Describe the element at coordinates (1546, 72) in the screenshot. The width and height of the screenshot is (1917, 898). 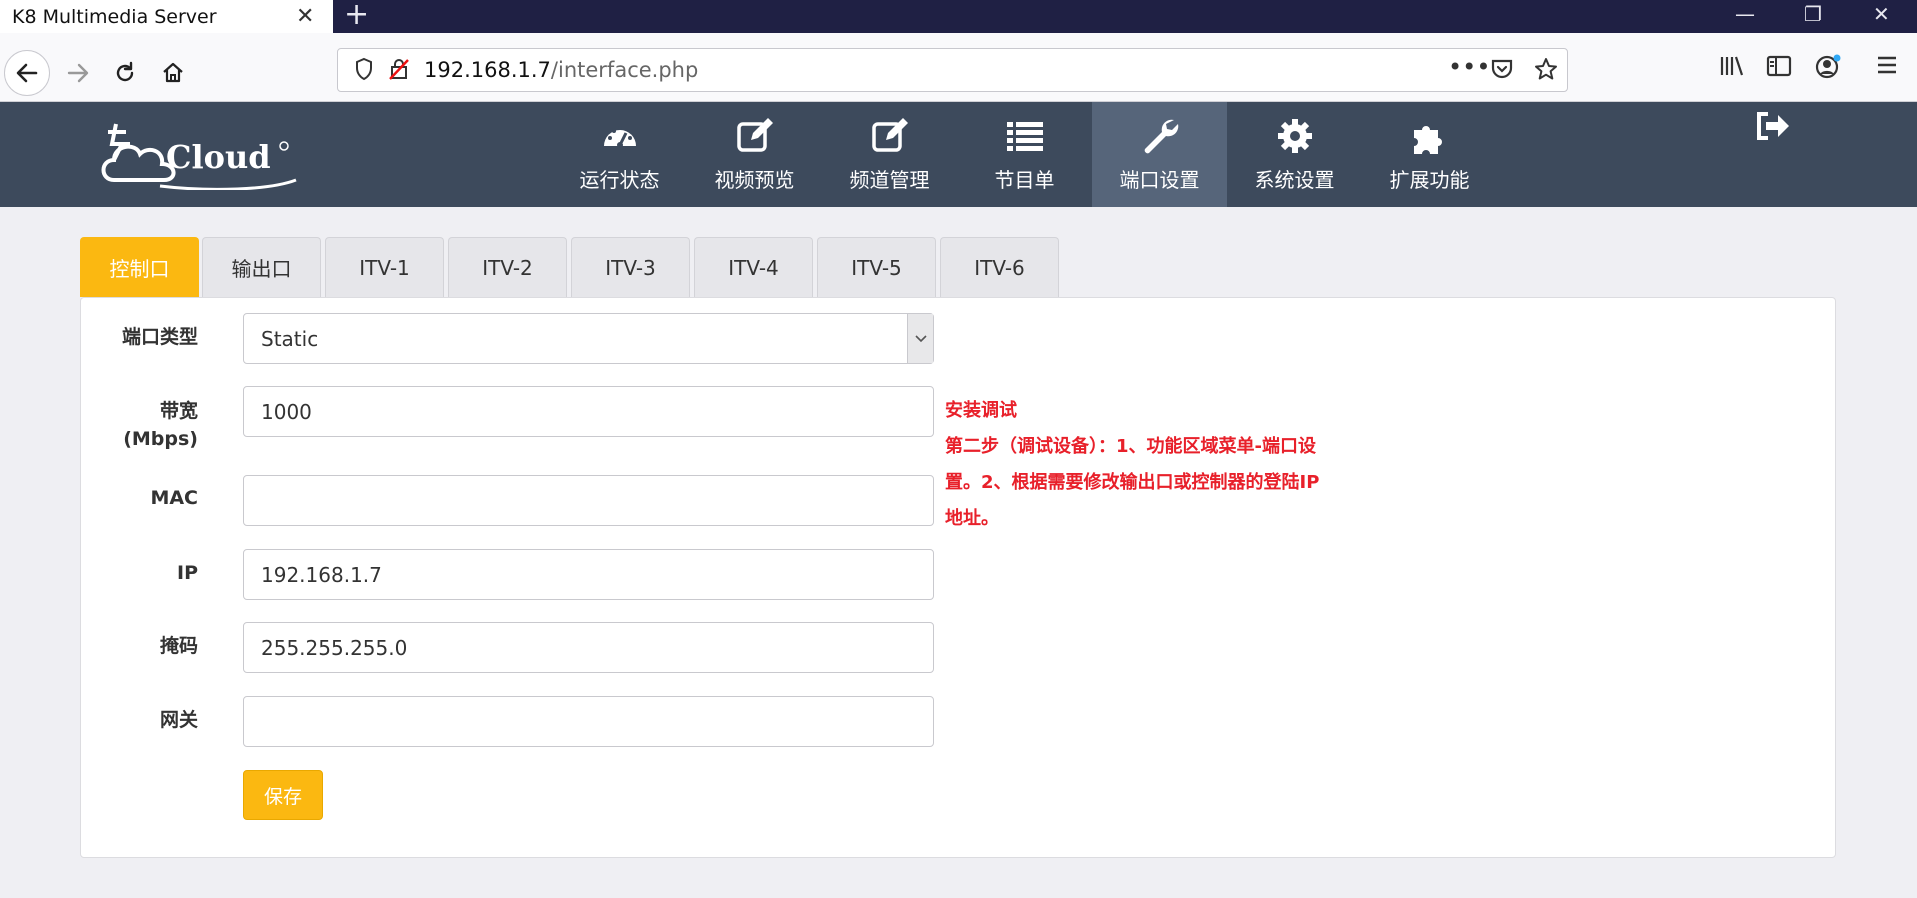
I see `bookmark-star-icon` at that location.